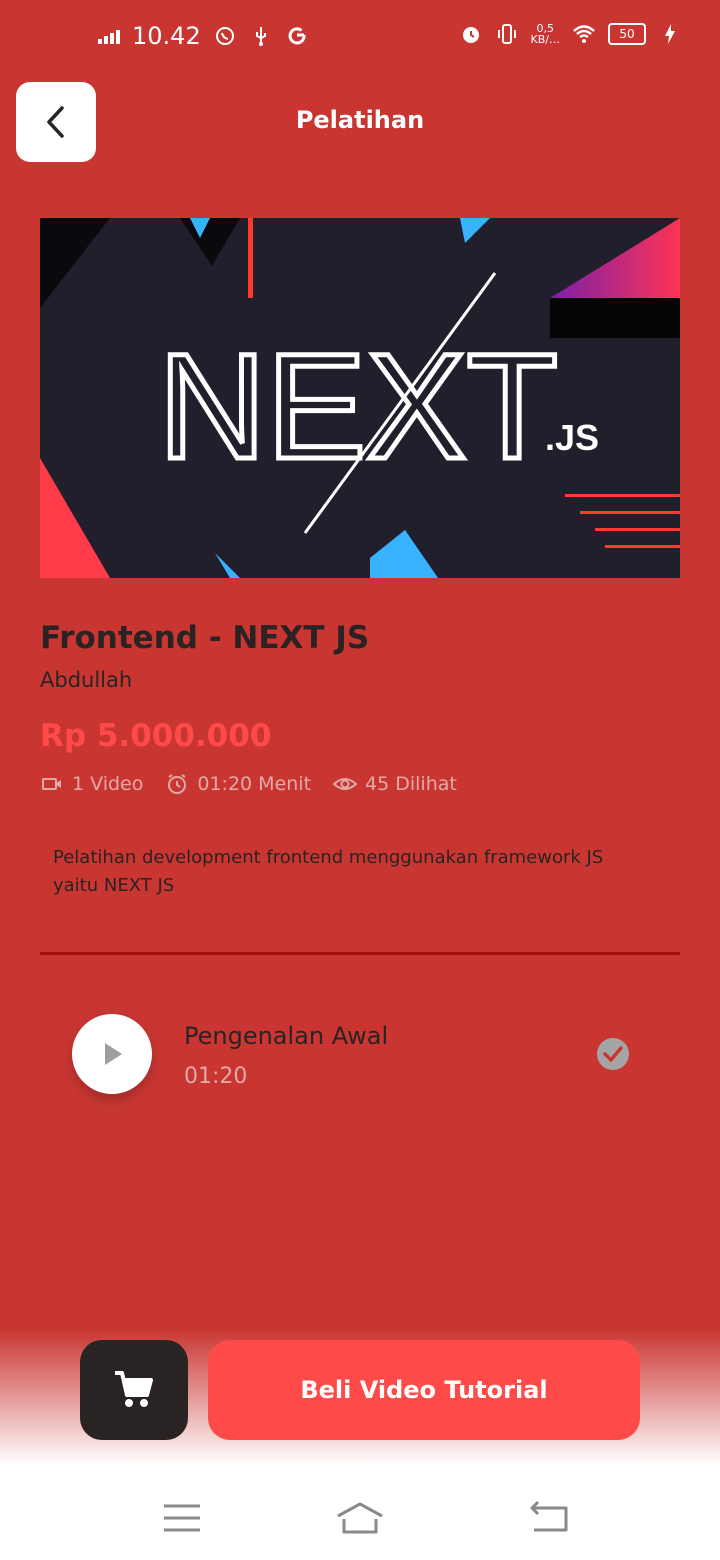  Describe the element at coordinates (548, 1518) in the screenshot. I see `back-nav-icon` at that location.